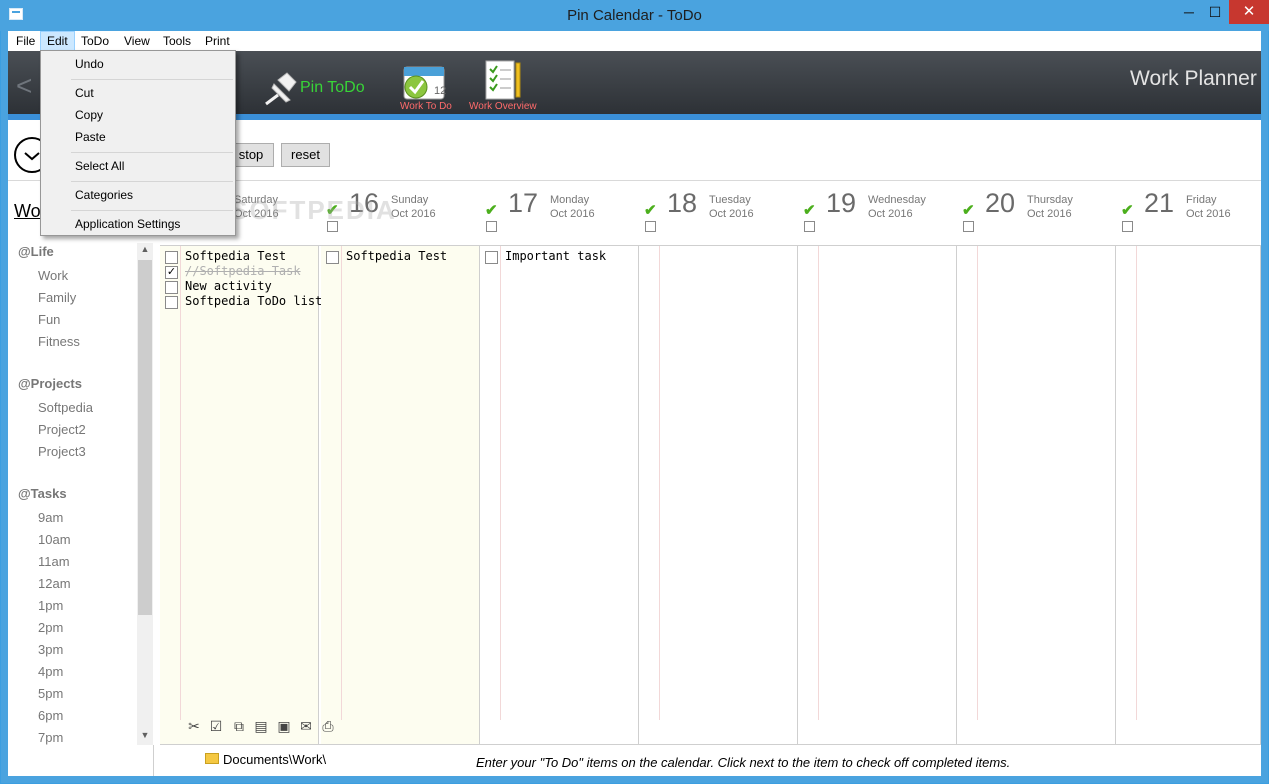  What do you see at coordinates (104, 195) in the screenshot?
I see `menu-categories: Categories` at bounding box center [104, 195].